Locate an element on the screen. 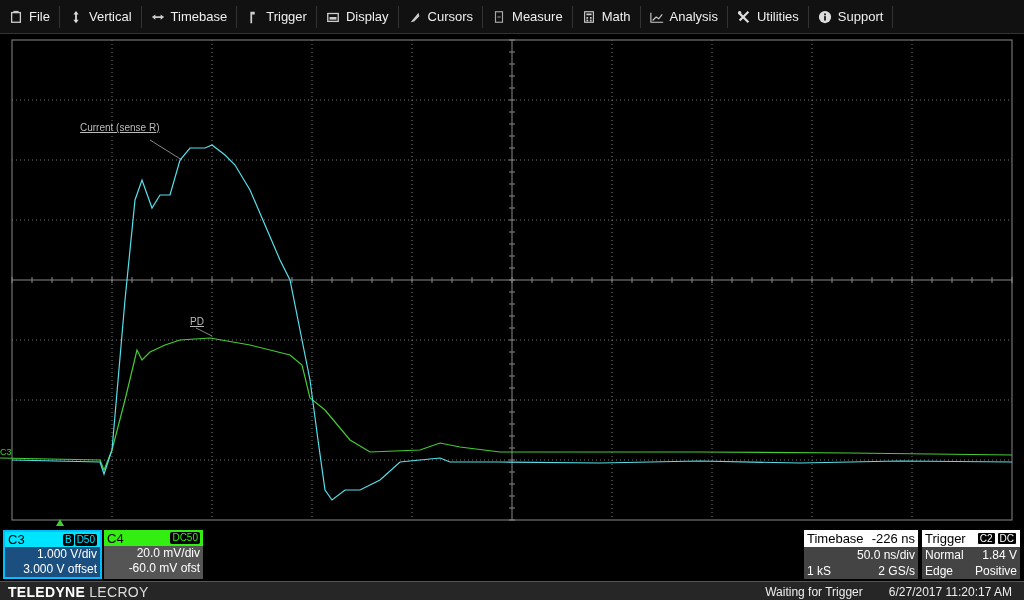 The width and height of the screenshot is (1024, 600). status-text: Waiting for Trigger is located at coordinates (814, 591).